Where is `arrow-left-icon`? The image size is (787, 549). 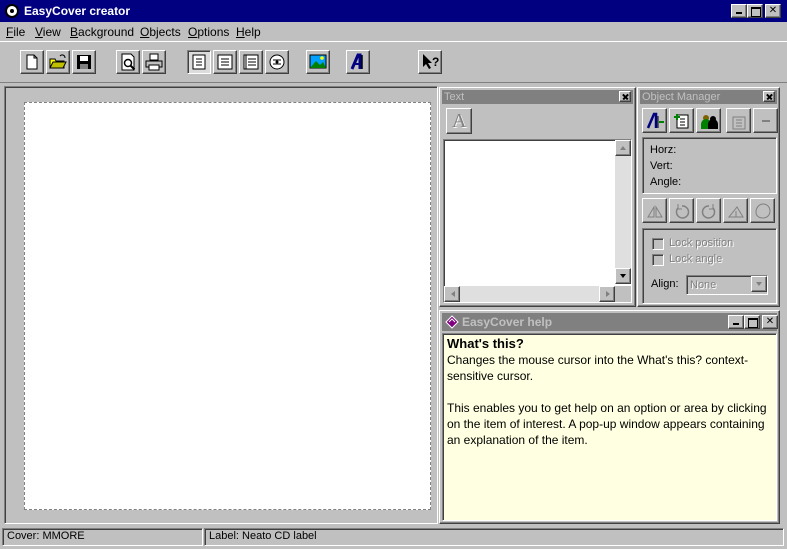 arrow-left-icon is located at coordinates (453, 294).